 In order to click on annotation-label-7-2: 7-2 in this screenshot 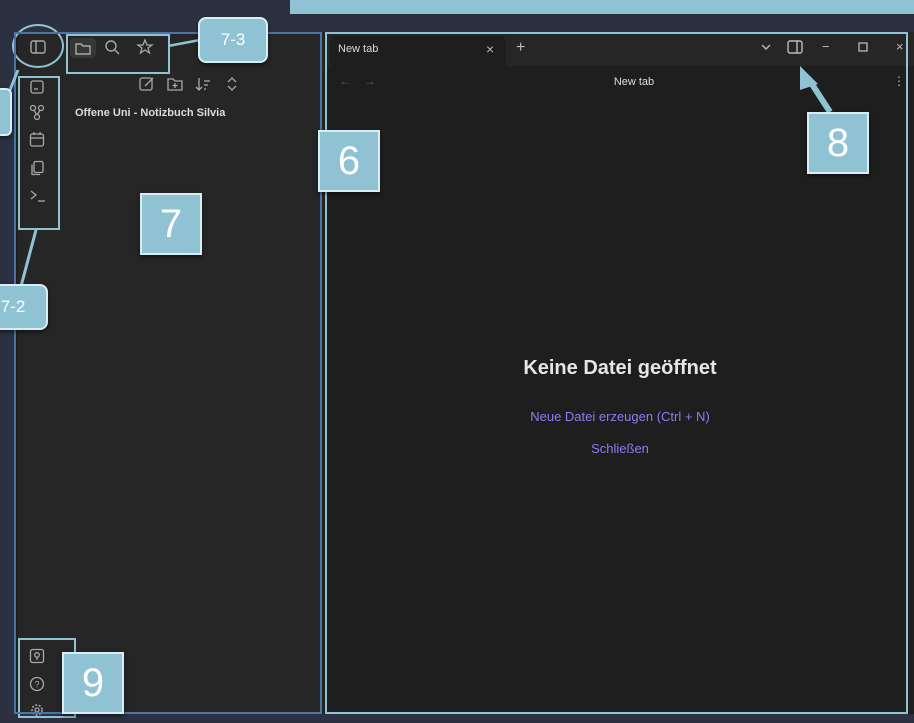, I will do `click(24, 307)`.